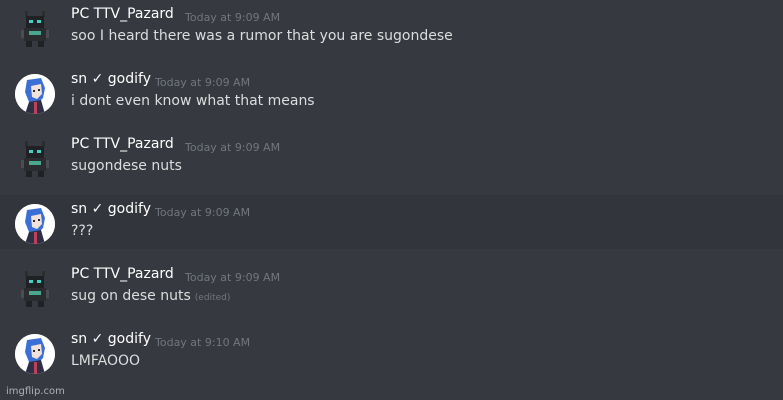 The height and width of the screenshot is (400, 783). I want to click on message-text: sug on dese nuts (edited), so click(150, 296).